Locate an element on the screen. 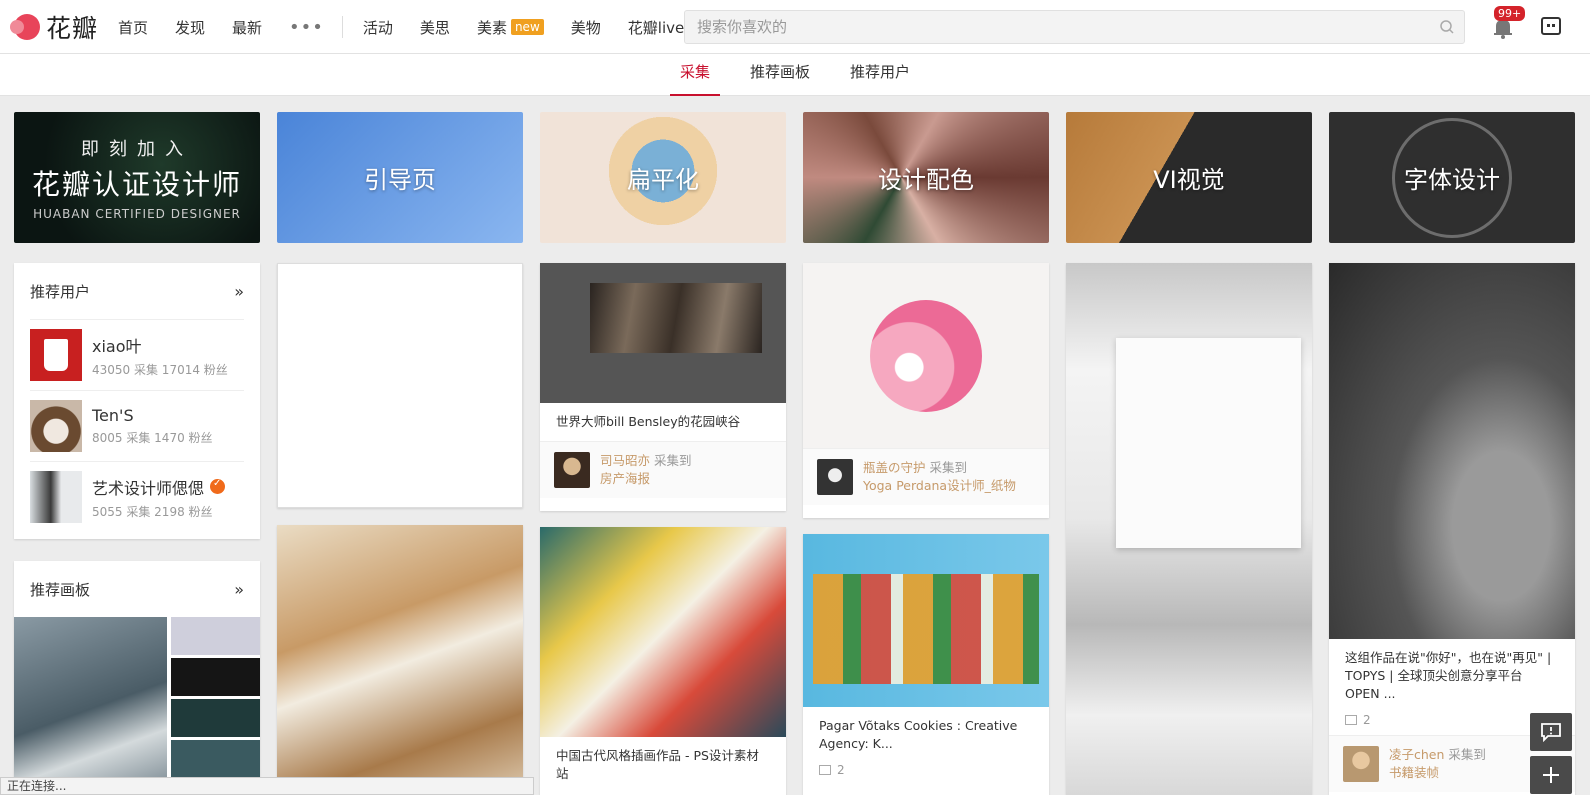 Image resolution: width=1590 pixels, height=795 pixels. nav-meisu-label: 美素 is located at coordinates (491, 27).